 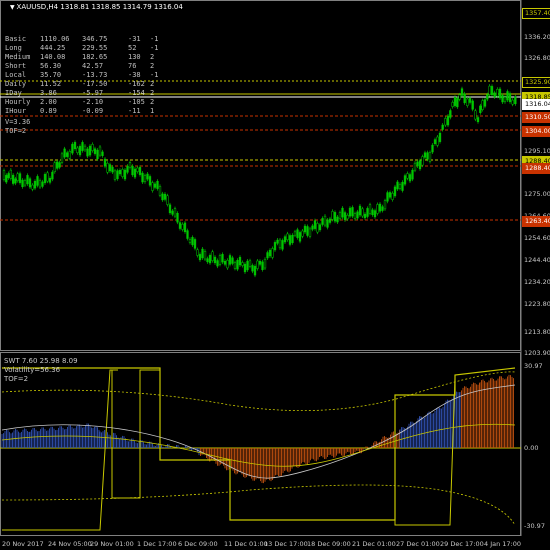 I want to click on price-tag: 1316.04, so click(x=536, y=104).